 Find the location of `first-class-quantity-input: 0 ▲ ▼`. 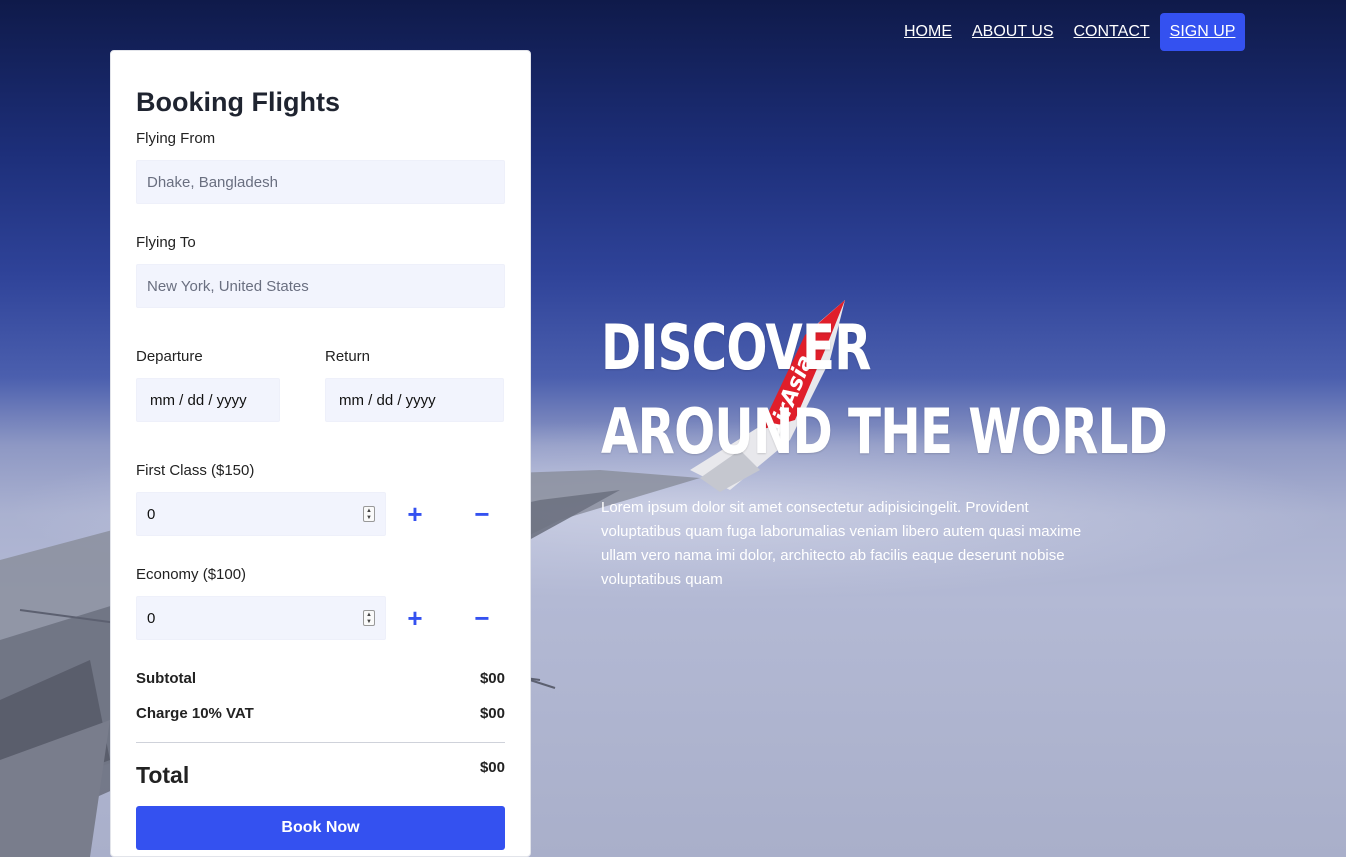

first-class-quantity-input: 0 ▲ ▼ is located at coordinates (261, 514).